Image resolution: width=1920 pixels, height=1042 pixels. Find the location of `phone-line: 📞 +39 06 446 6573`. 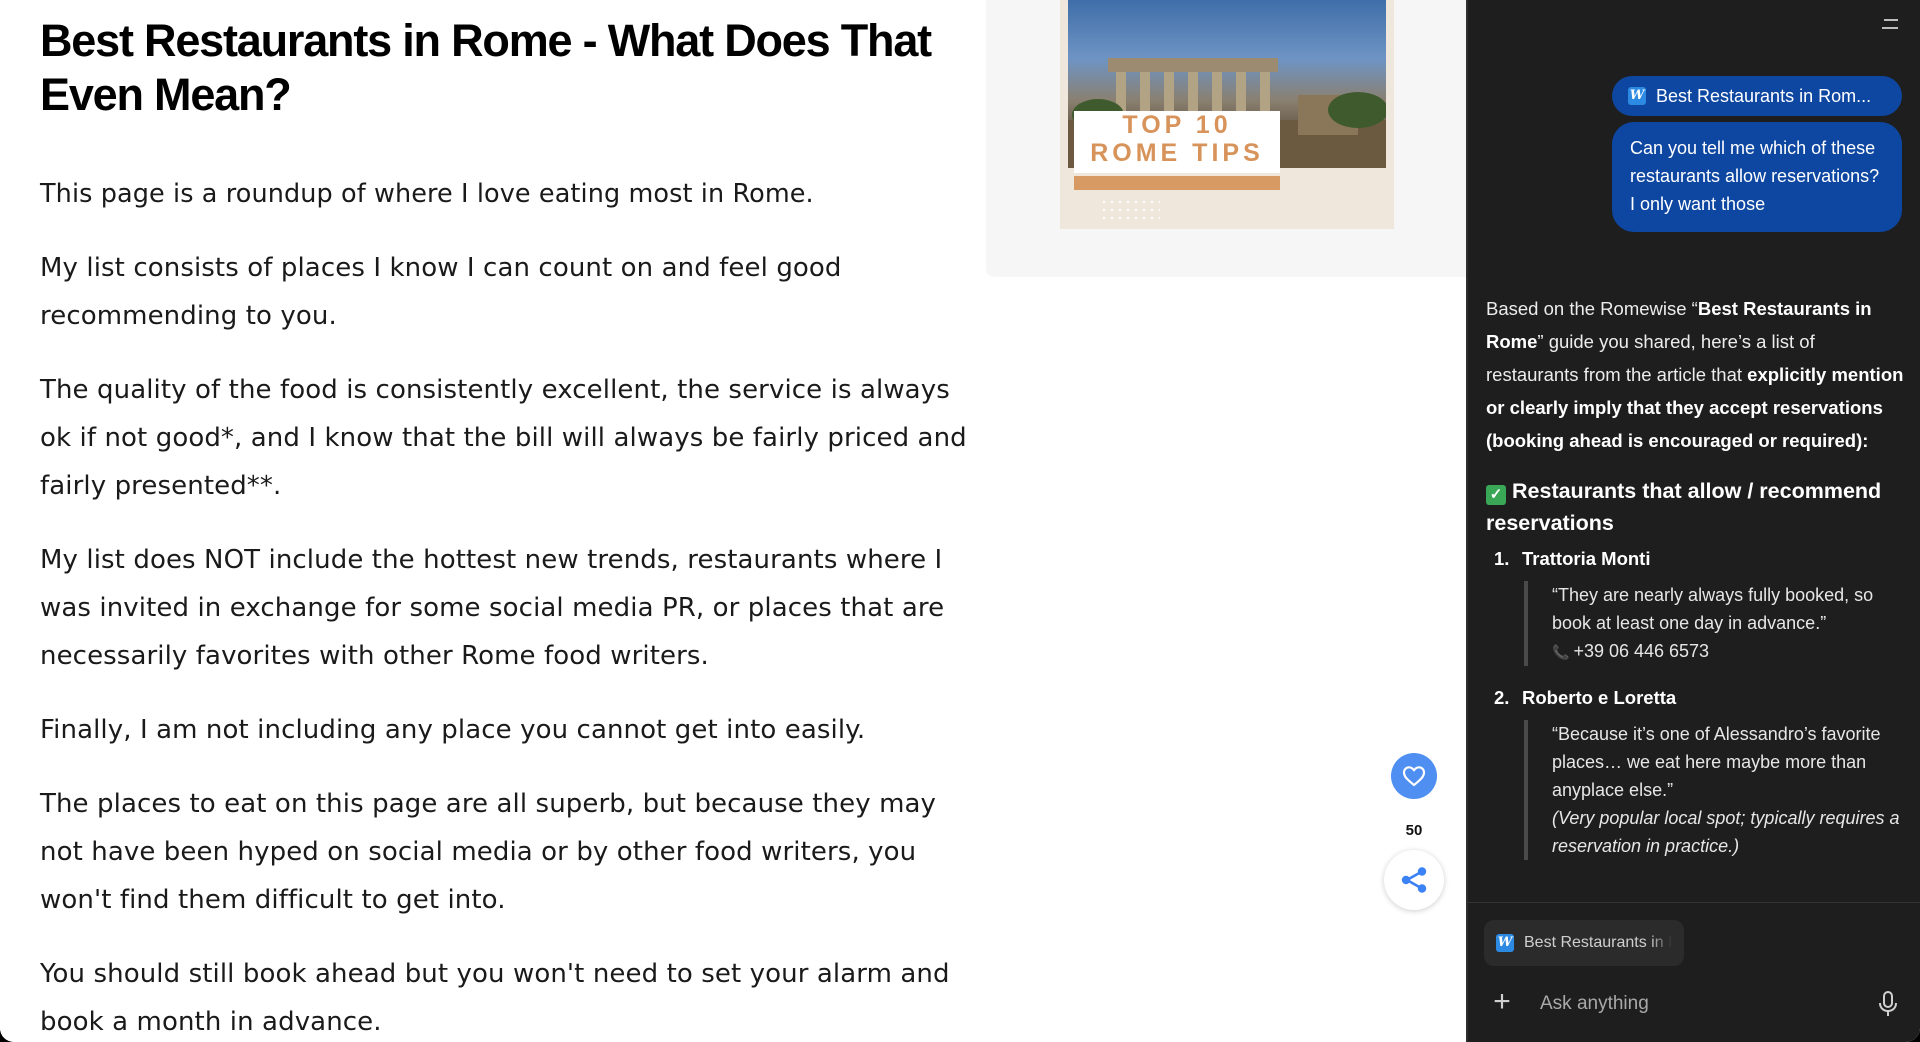

phone-line: 📞 +39 06 446 6573 is located at coordinates (1731, 651).